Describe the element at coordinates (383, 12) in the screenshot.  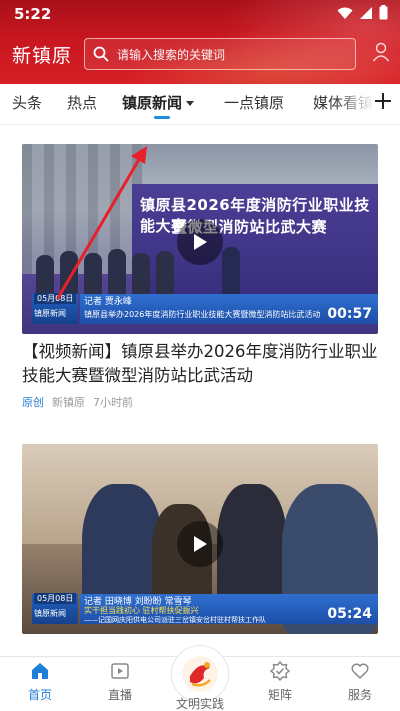
I see `battery-icon` at that location.